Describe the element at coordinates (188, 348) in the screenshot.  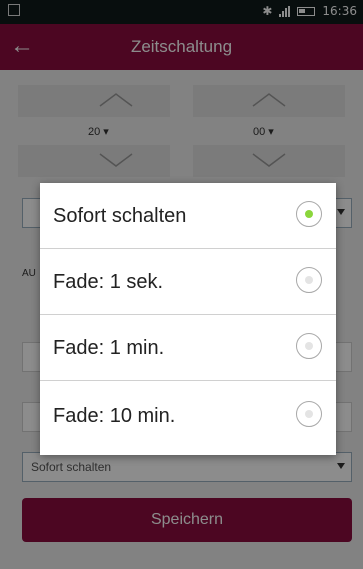
I see `option-fade-1-min: Fade: 1 min.` at that location.